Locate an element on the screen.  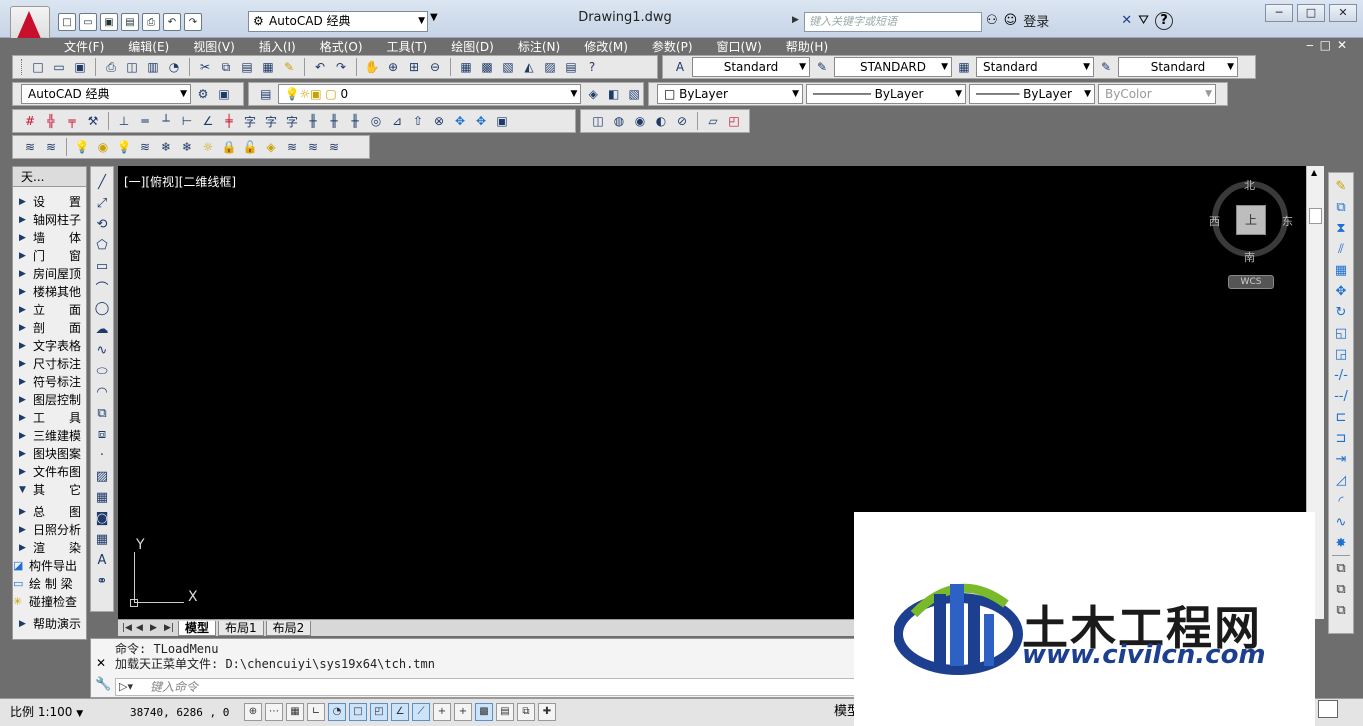
scale-icon: ◱ is located at coordinates (1341, 333).